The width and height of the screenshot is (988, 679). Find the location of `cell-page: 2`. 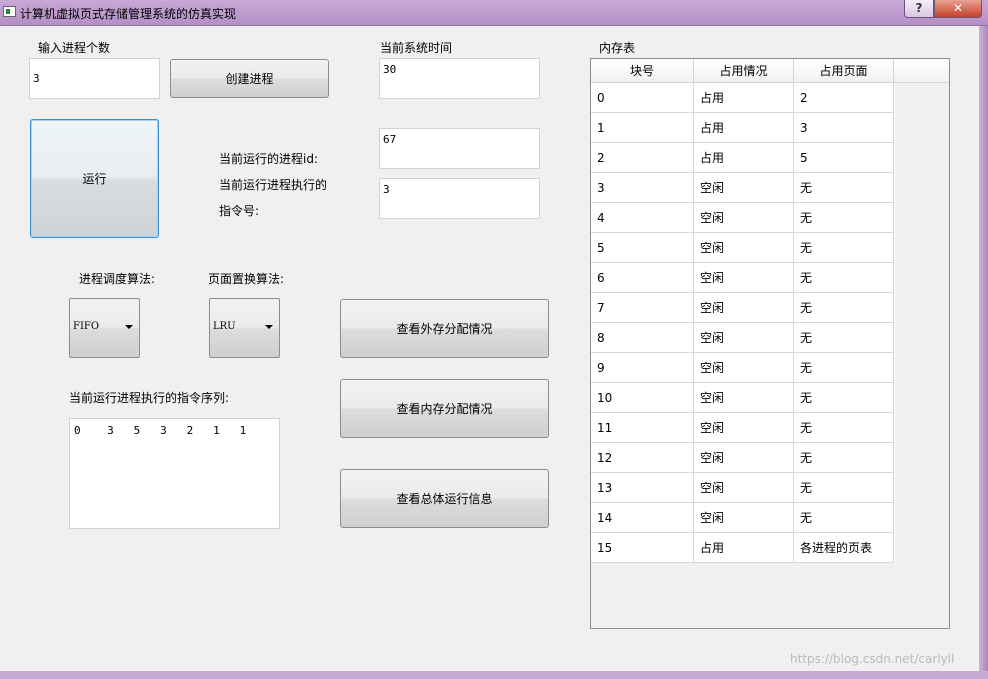

cell-page: 2 is located at coordinates (844, 98).